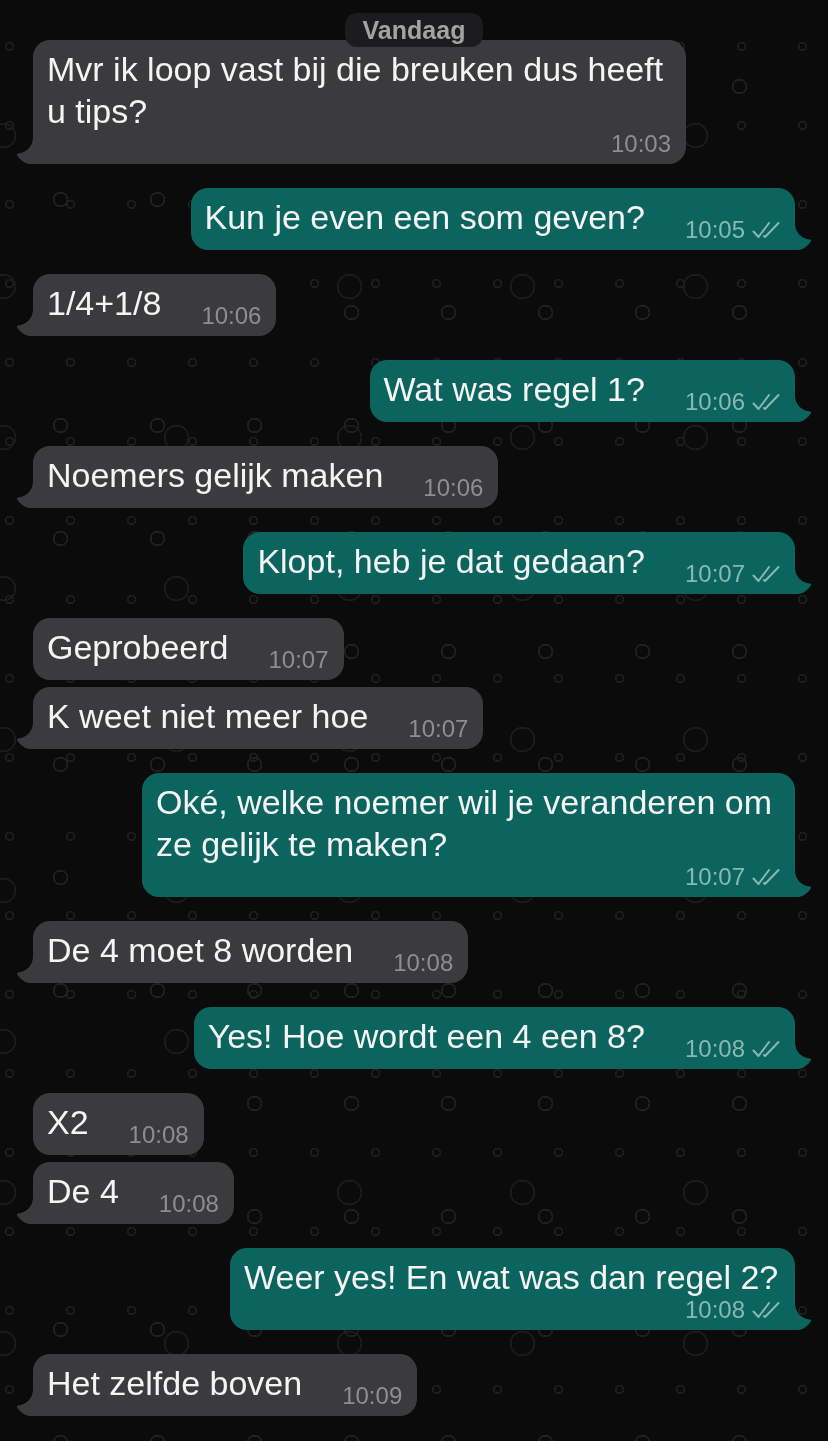 This screenshot has height=1441, width=828. I want to click on message-text: De 4 moet 8 worden, so click(200, 950).